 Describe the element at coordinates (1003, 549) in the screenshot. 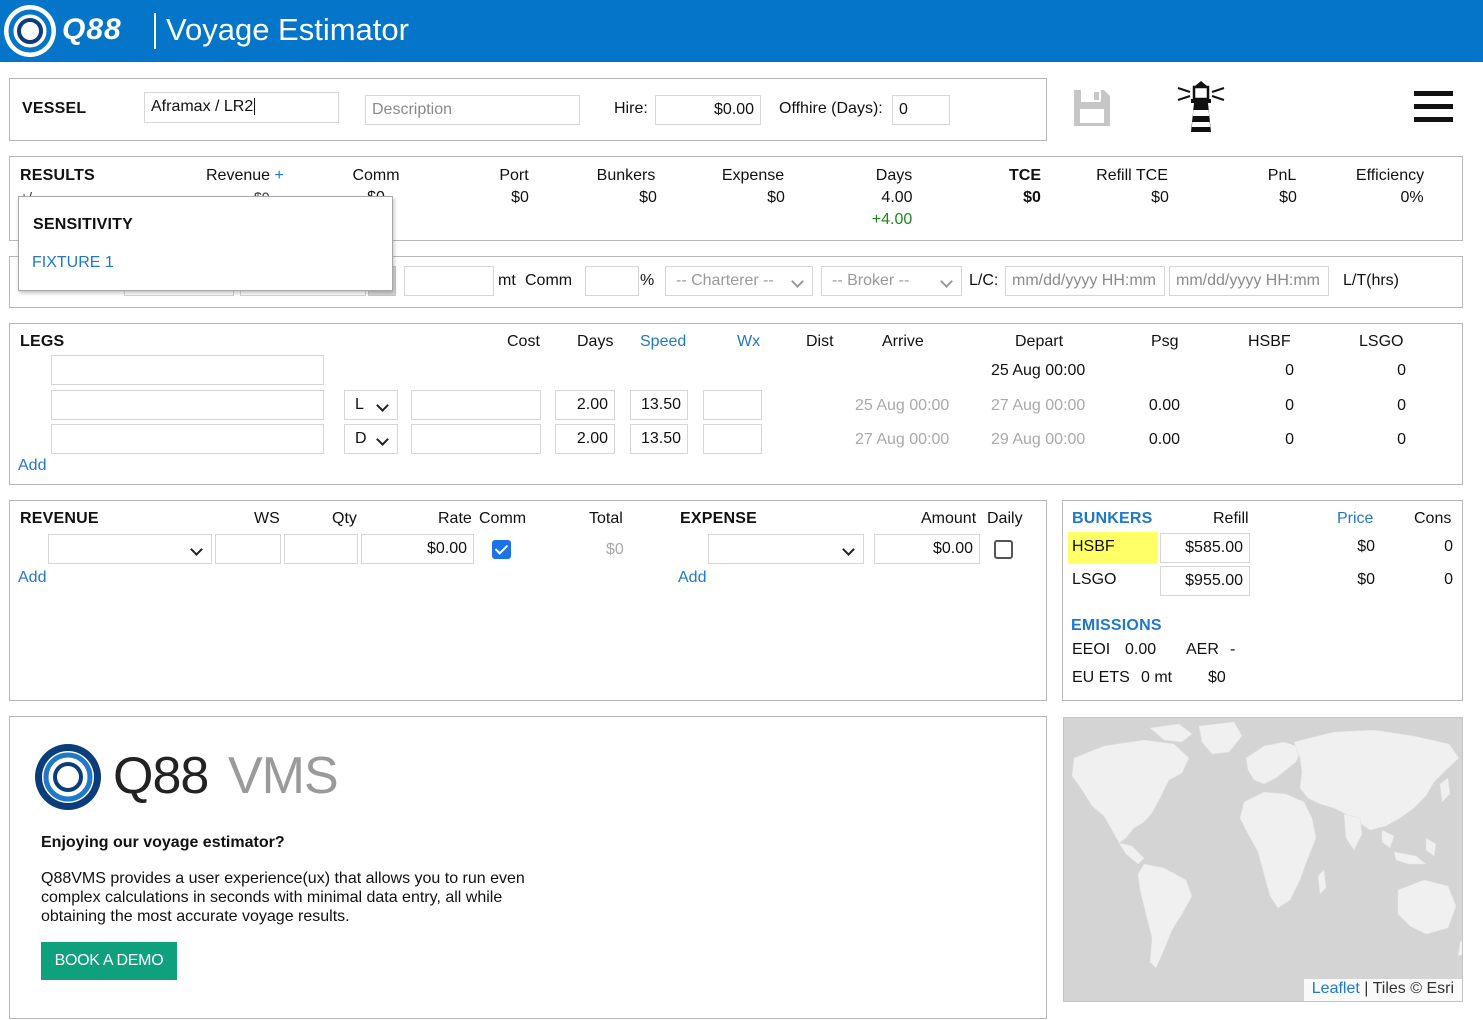

I see `expense-daily-checkbox` at that location.